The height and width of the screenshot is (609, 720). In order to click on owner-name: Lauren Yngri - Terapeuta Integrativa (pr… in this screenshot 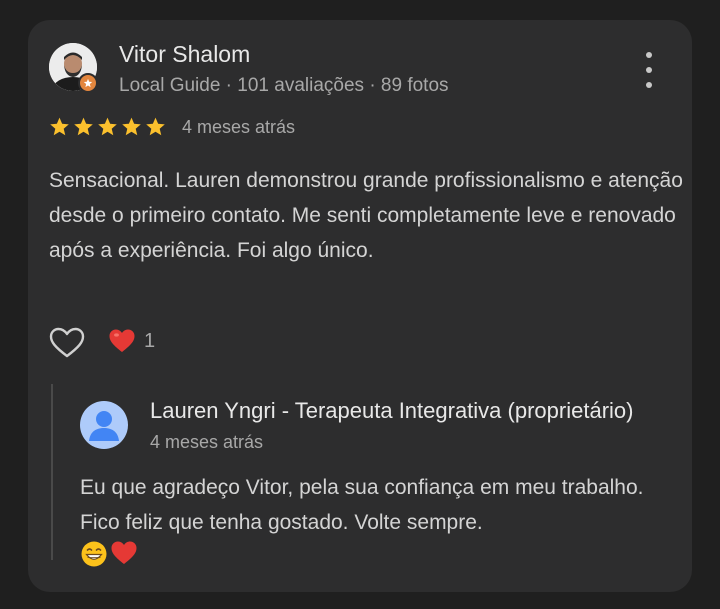, I will do `click(391, 411)`.